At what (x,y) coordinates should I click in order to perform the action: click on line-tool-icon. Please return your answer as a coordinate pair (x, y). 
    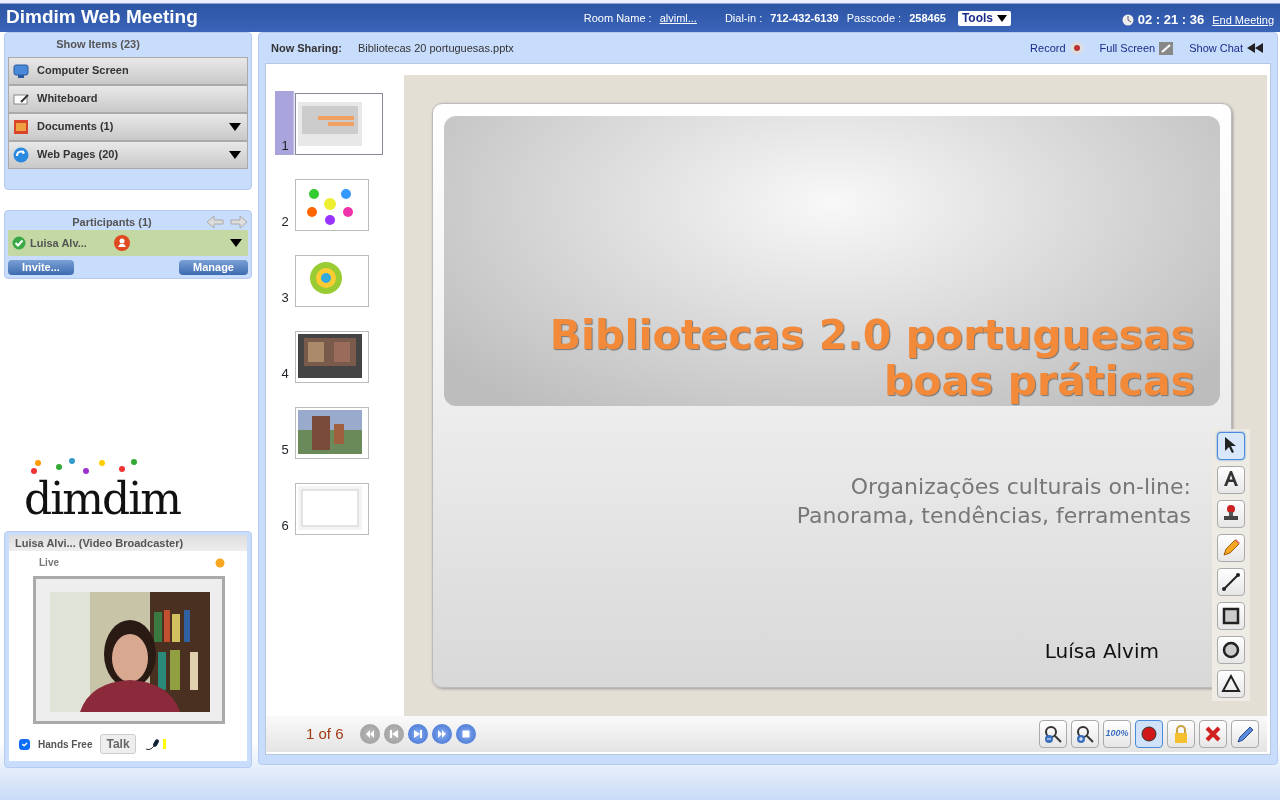
    Looking at the image, I should click on (1231, 582).